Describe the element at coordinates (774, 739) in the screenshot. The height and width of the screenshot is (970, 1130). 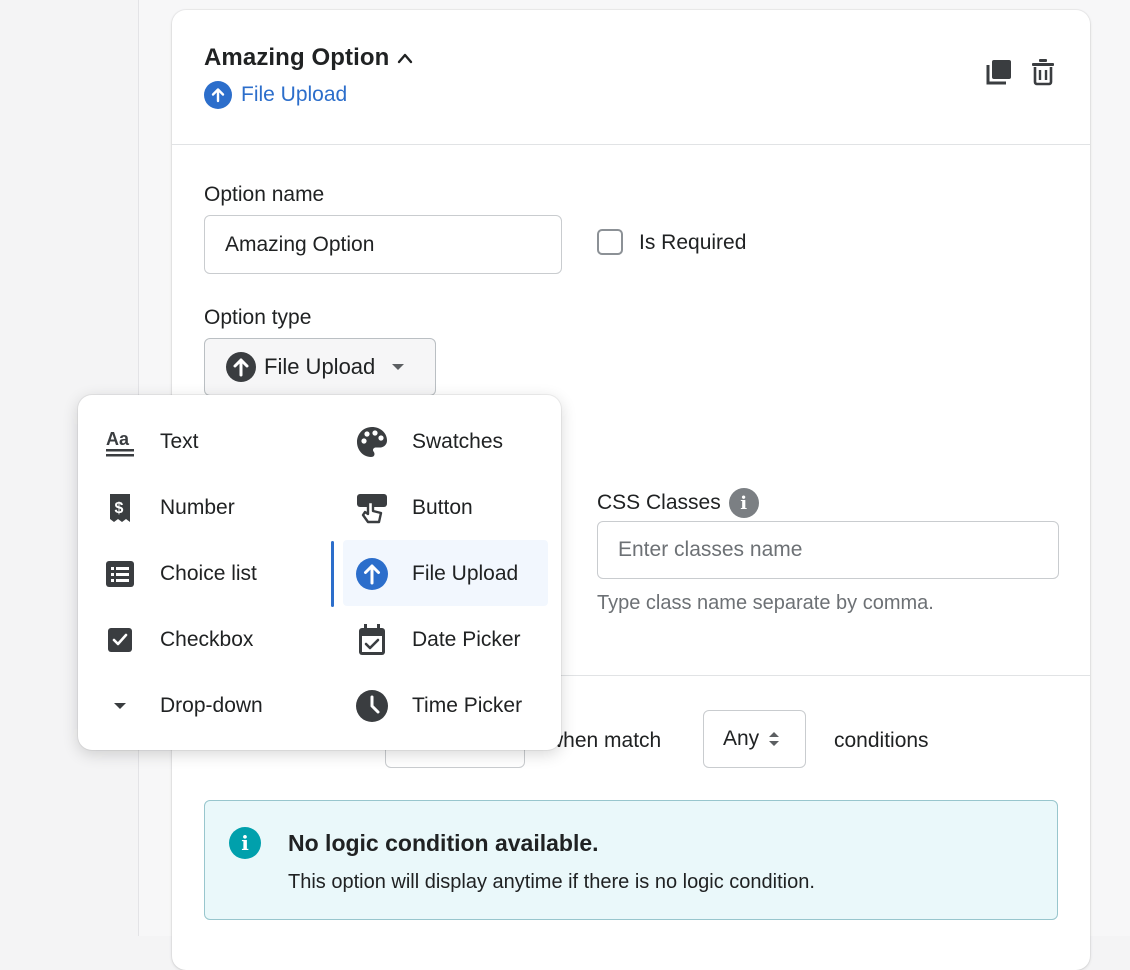
I see `select-arrows-icon` at that location.